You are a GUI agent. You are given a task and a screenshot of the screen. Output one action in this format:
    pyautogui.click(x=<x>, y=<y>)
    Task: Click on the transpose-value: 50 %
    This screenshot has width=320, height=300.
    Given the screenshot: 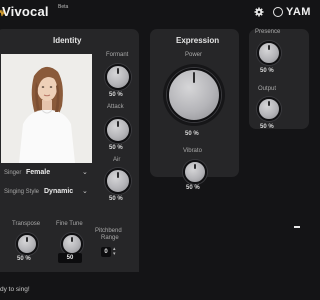 What is the action you would take?
    pyautogui.click(x=24, y=259)
    